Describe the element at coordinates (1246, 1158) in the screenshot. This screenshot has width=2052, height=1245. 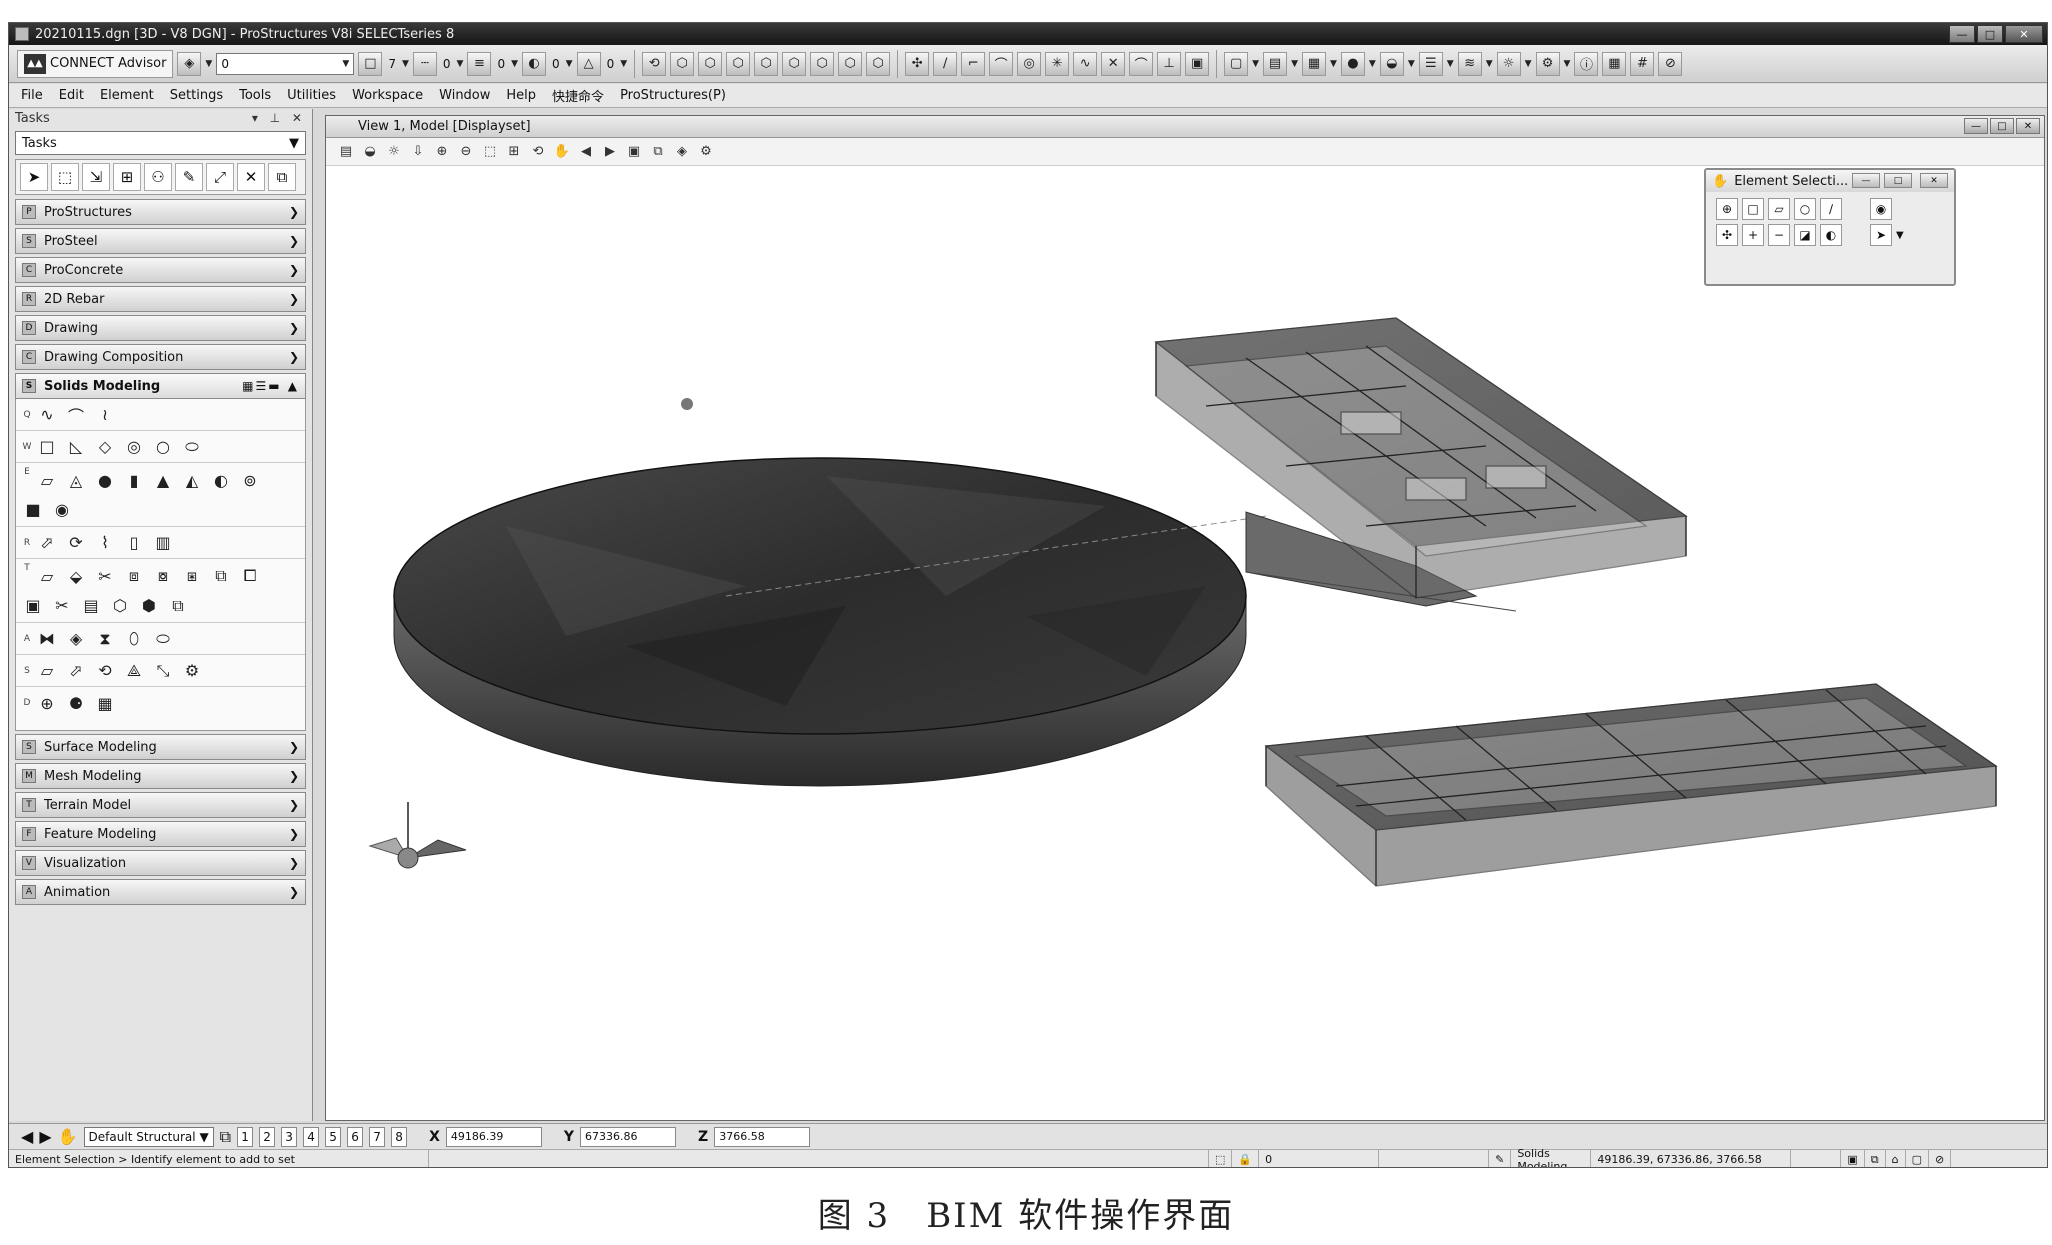
I see `lock-icon: 🔒` at that location.